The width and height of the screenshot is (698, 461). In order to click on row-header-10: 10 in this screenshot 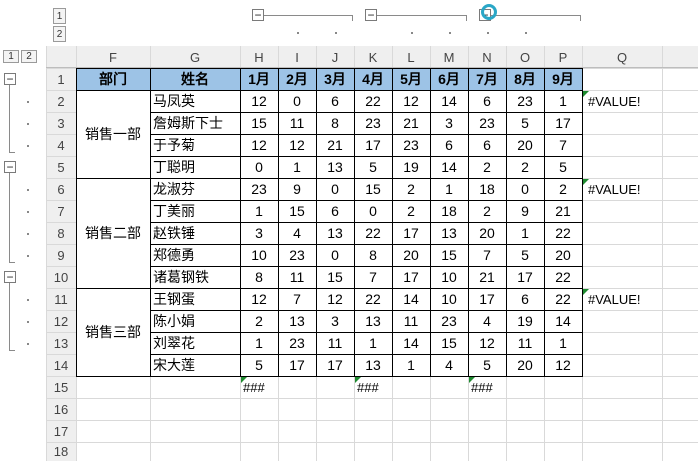, I will do `click(61, 277)`.